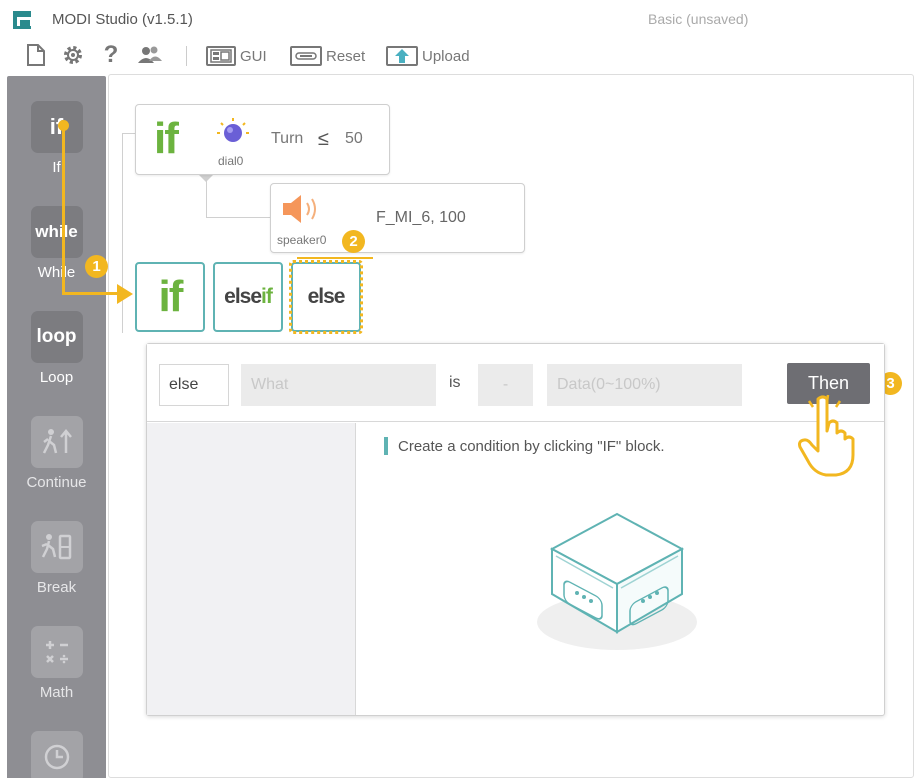  I want to click on reset-button: Reset, so click(327, 56).